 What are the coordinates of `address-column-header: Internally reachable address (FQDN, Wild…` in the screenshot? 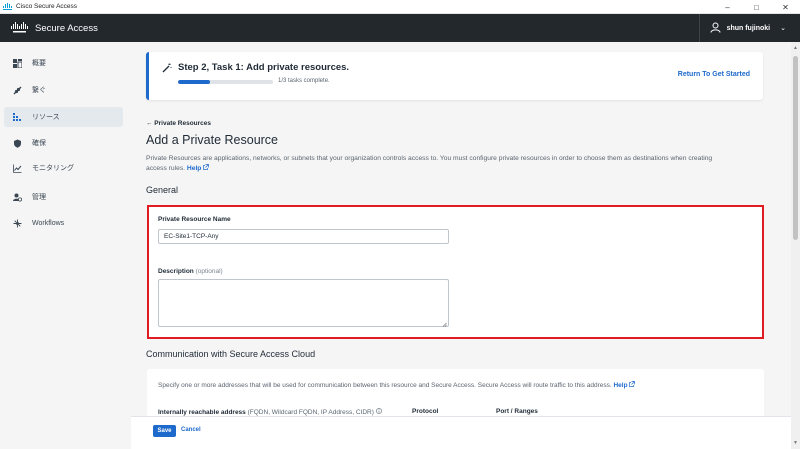 It's located at (270, 412).